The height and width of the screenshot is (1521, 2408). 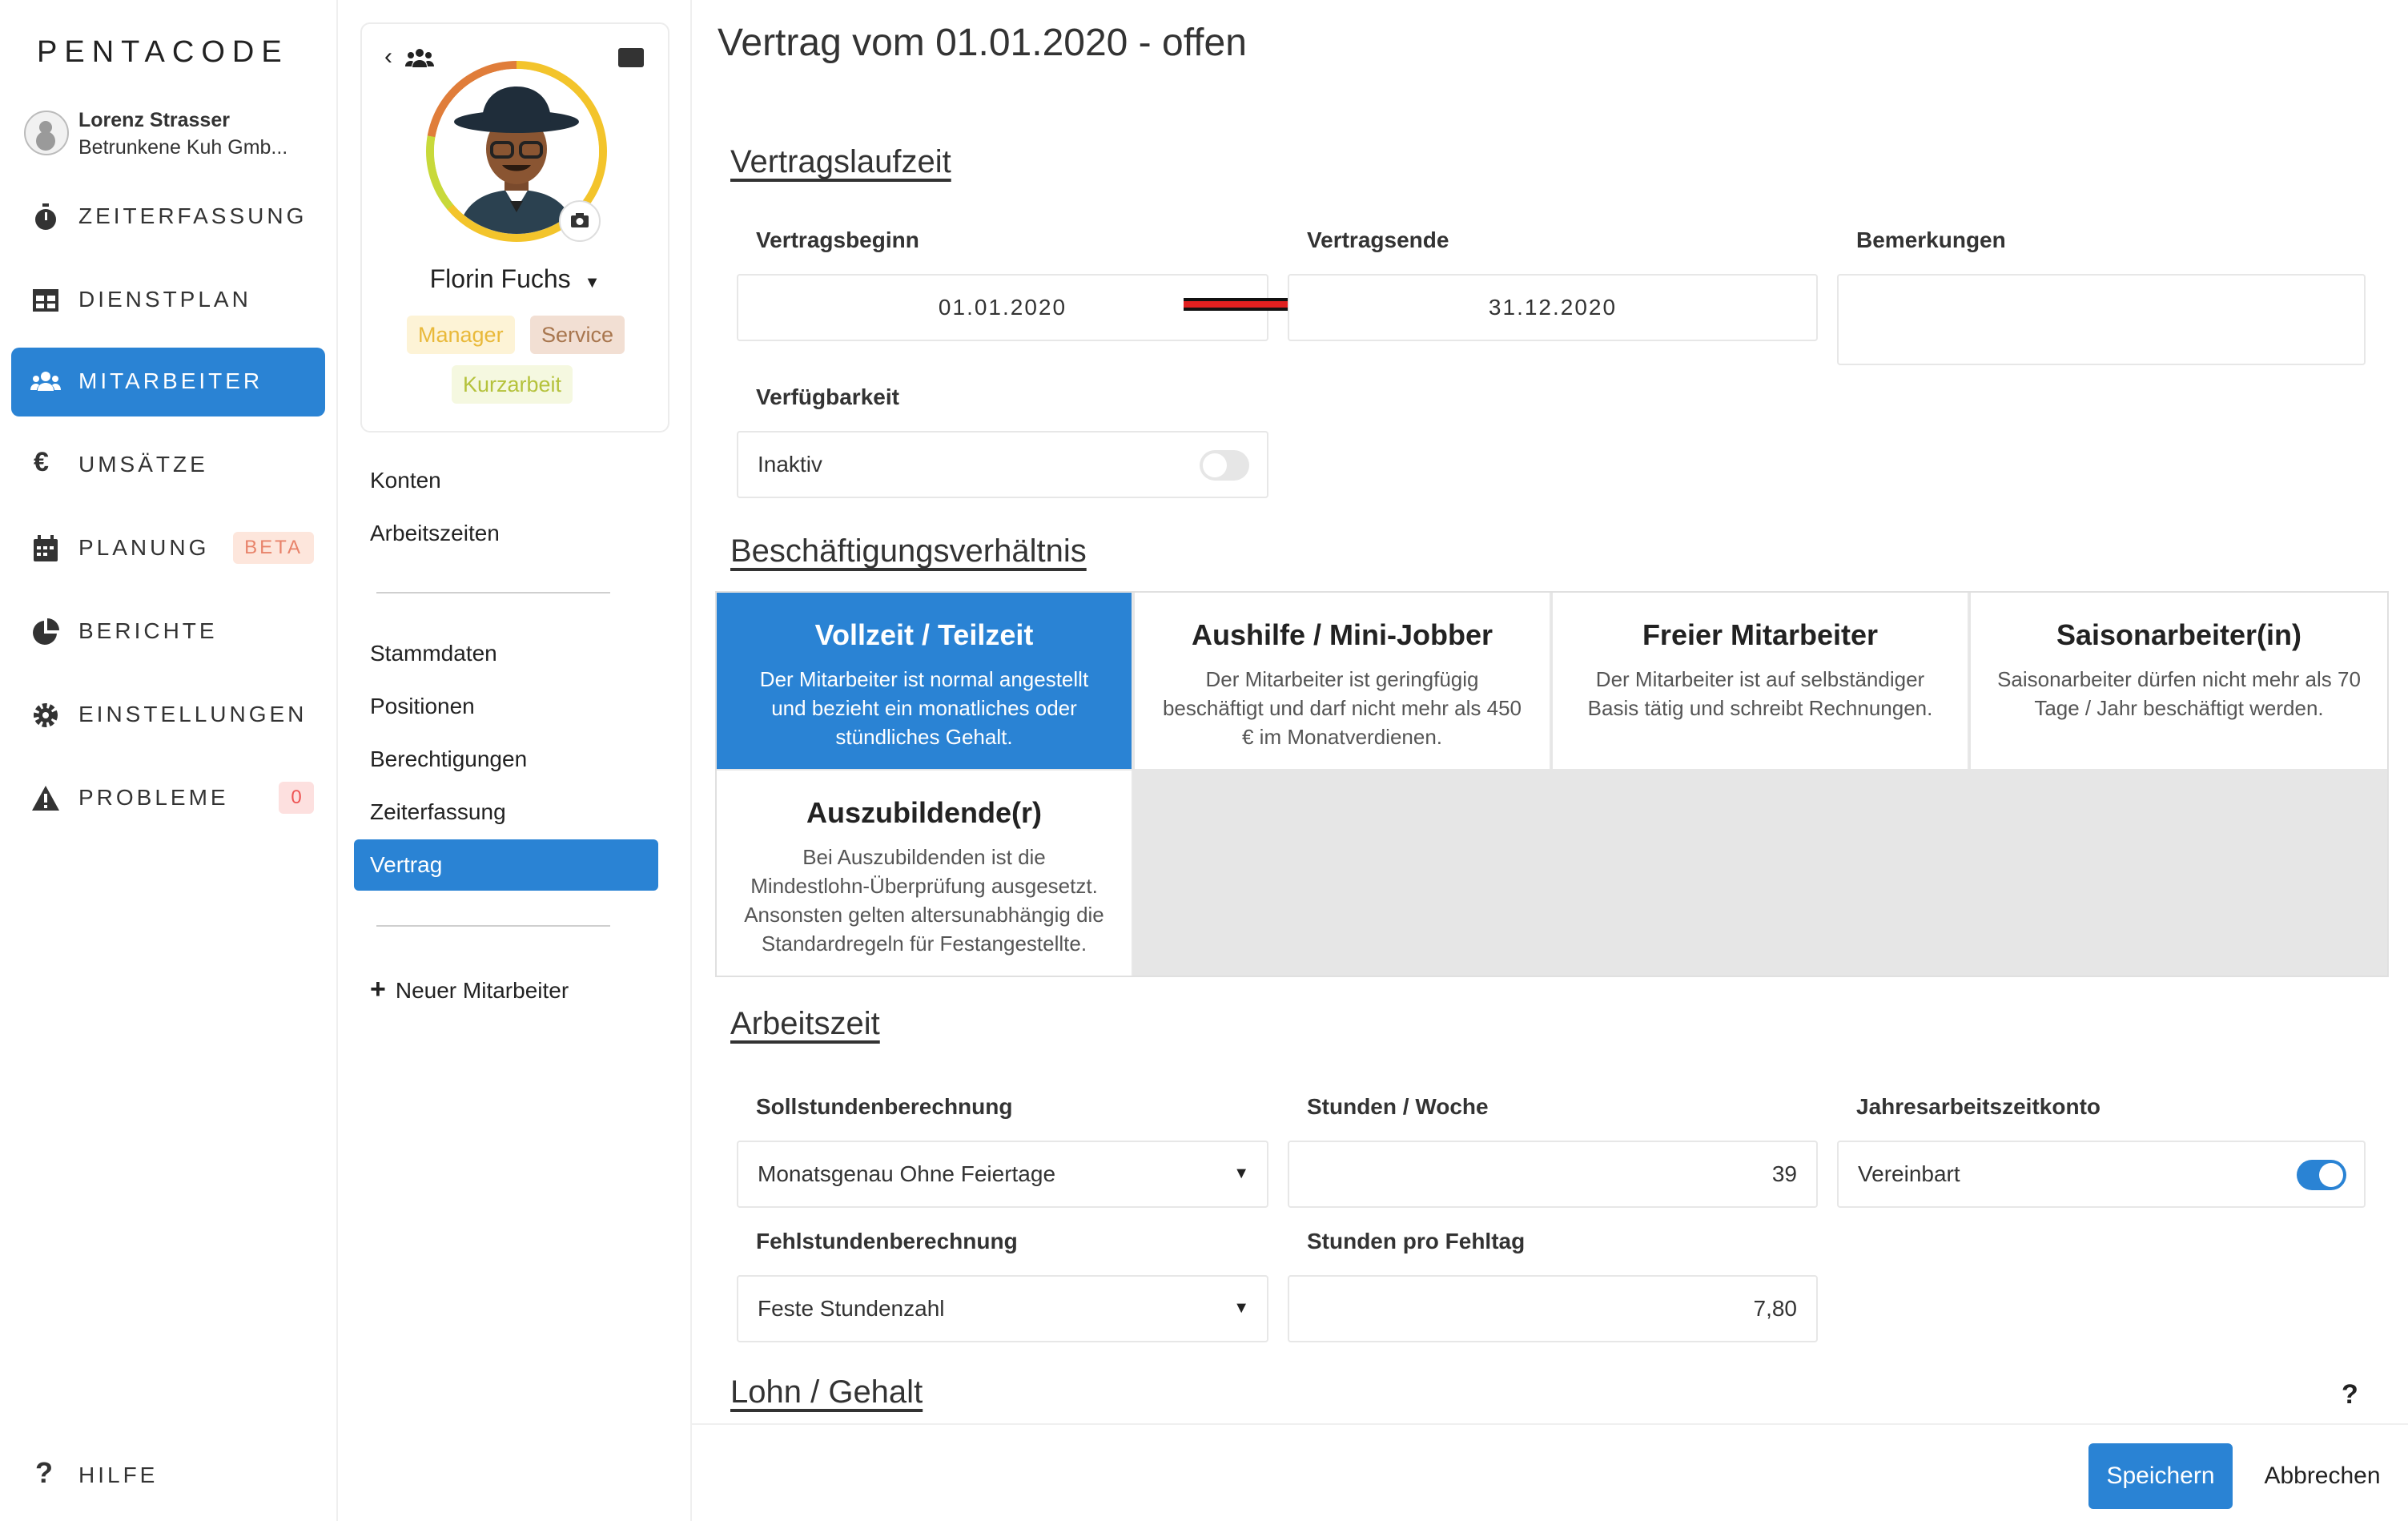 What do you see at coordinates (2179, 634) in the screenshot?
I see `type-title: Saisonarbeiter(in)` at bounding box center [2179, 634].